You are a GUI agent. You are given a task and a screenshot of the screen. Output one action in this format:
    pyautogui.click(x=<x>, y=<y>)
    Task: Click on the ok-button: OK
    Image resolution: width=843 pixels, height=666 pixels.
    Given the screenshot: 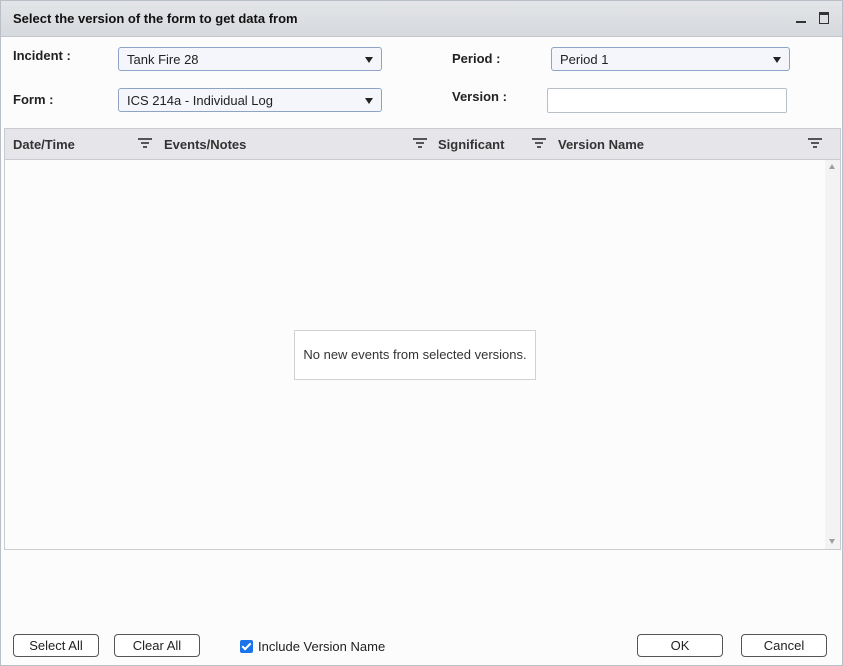 What is the action you would take?
    pyautogui.click(x=680, y=645)
    